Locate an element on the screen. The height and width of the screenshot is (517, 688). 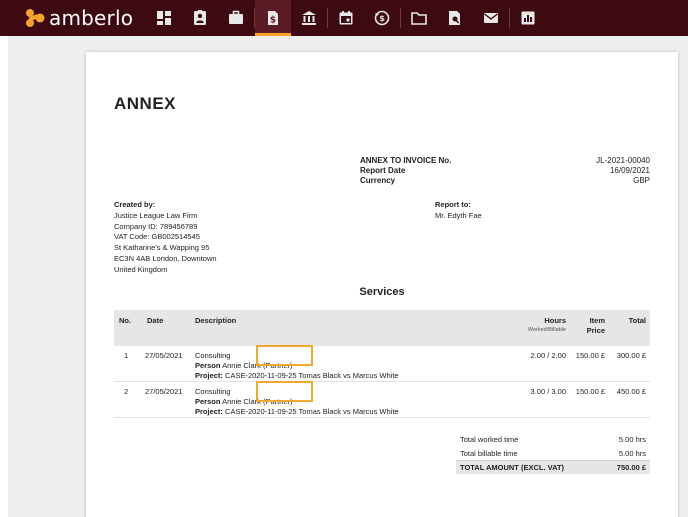
row-total: 450.00 £ is located at coordinates (631, 391).